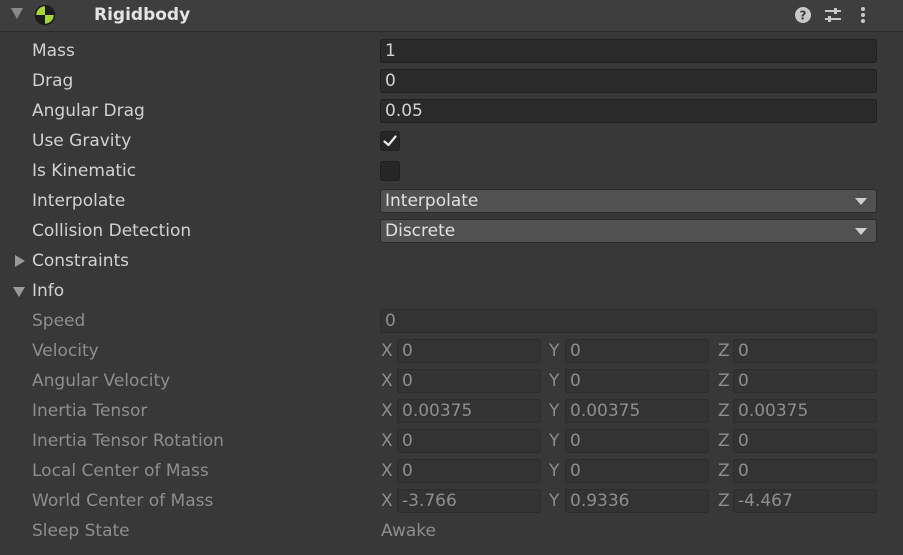 Image resolution: width=903 pixels, height=555 pixels. What do you see at coordinates (420, 231) in the screenshot?
I see `collision-detection-value: Discrete` at bounding box center [420, 231].